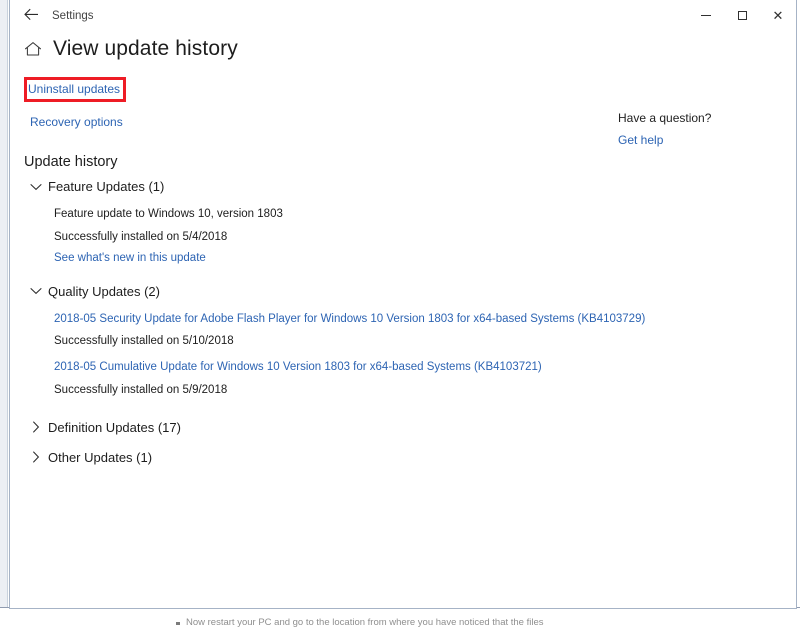 This screenshot has height=629, width=800. I want to click on get-help-link: Get help, so click(640, 140).